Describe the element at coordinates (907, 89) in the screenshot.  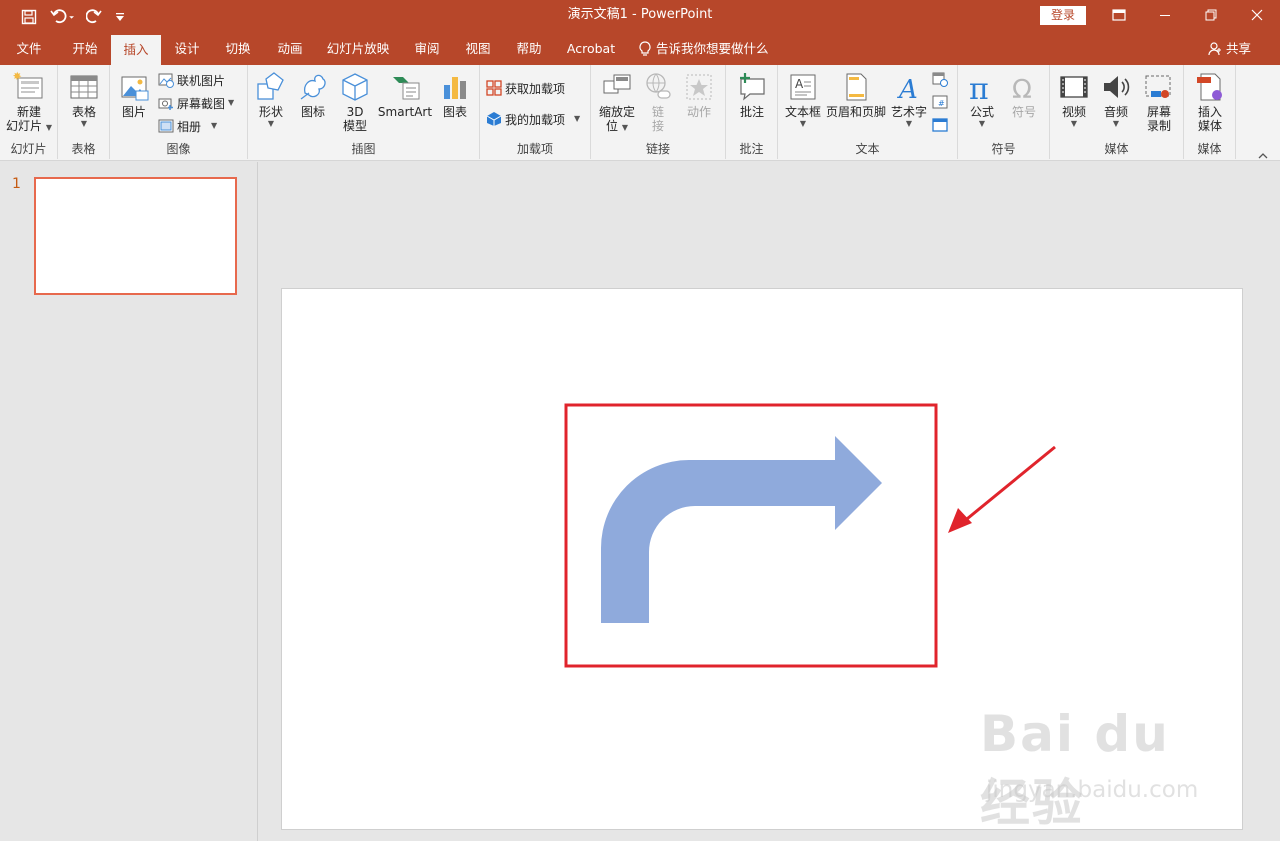
I see `wordart-icon: A` at that location.